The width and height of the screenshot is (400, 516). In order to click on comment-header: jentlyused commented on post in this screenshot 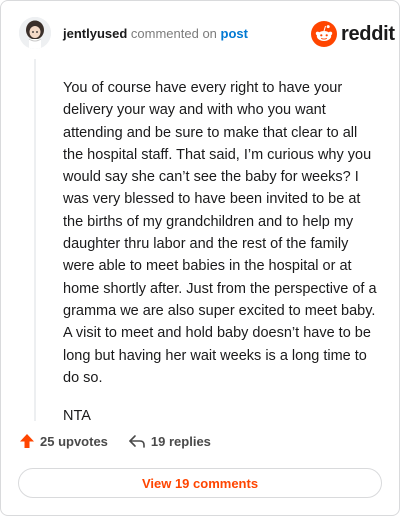, I will do `click(155, 34)`.